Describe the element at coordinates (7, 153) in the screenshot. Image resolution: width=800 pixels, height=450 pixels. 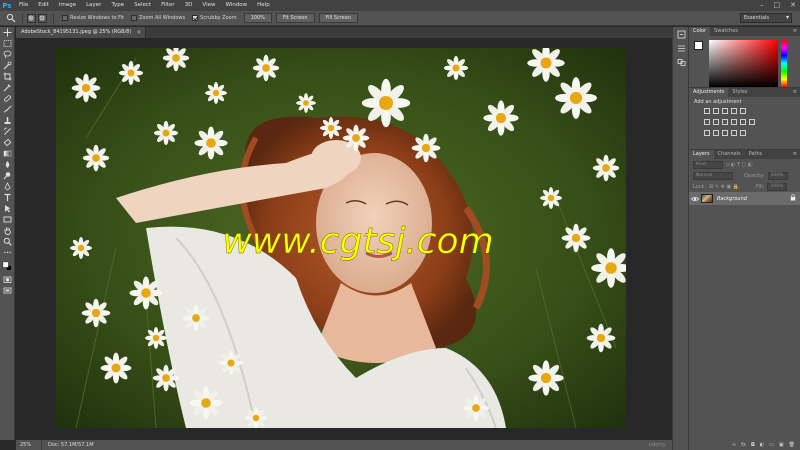
I see `gradient-tool-icon` at that location.